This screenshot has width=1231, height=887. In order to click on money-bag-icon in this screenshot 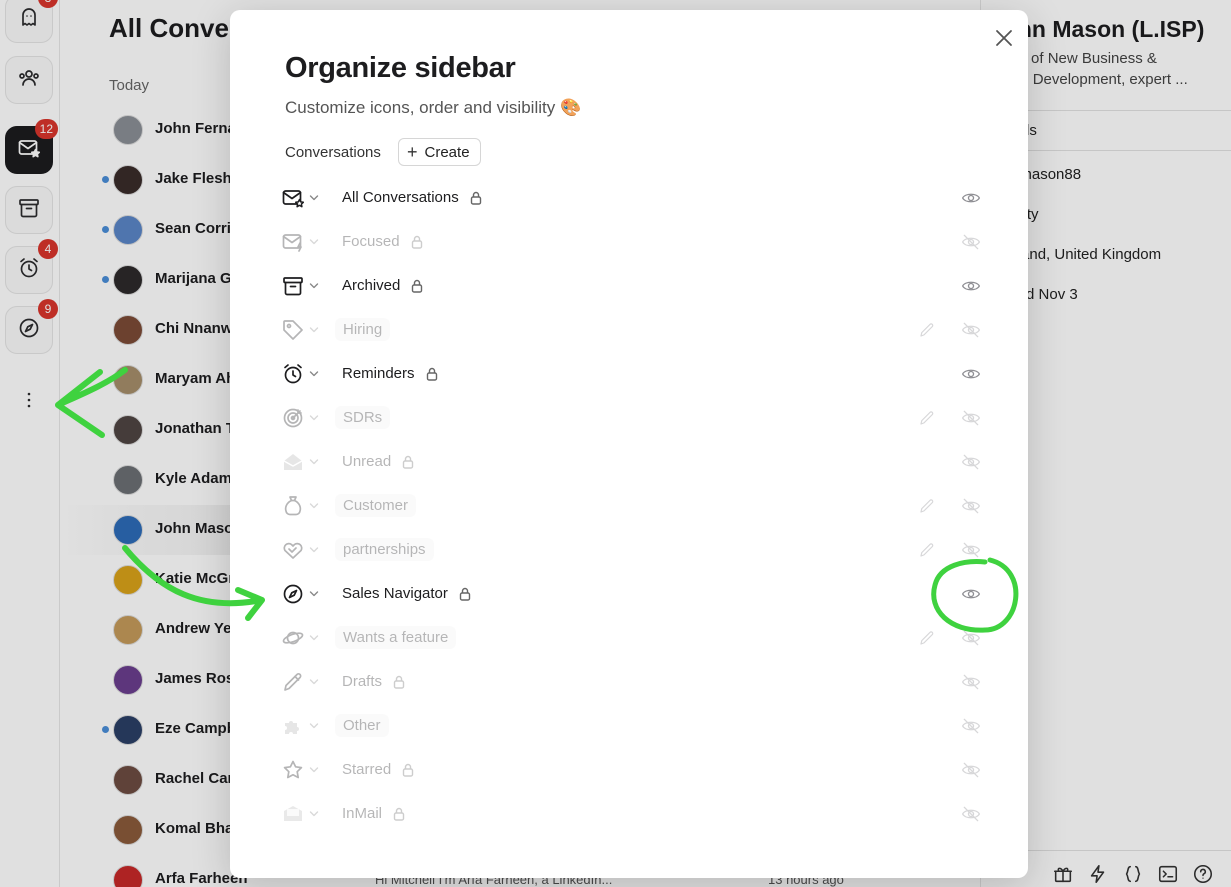, I will do `click(293, 506)`.